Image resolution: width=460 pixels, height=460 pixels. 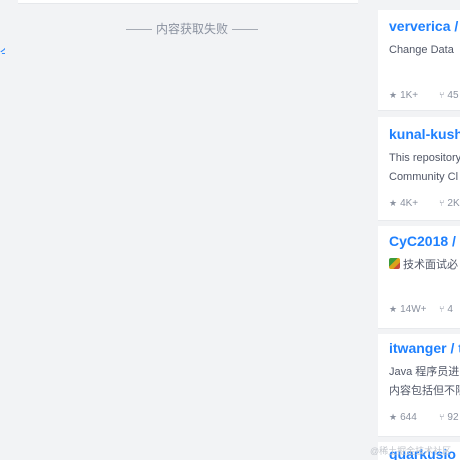 I want to click on forks-count: 2K, so click(x=453, y=203).